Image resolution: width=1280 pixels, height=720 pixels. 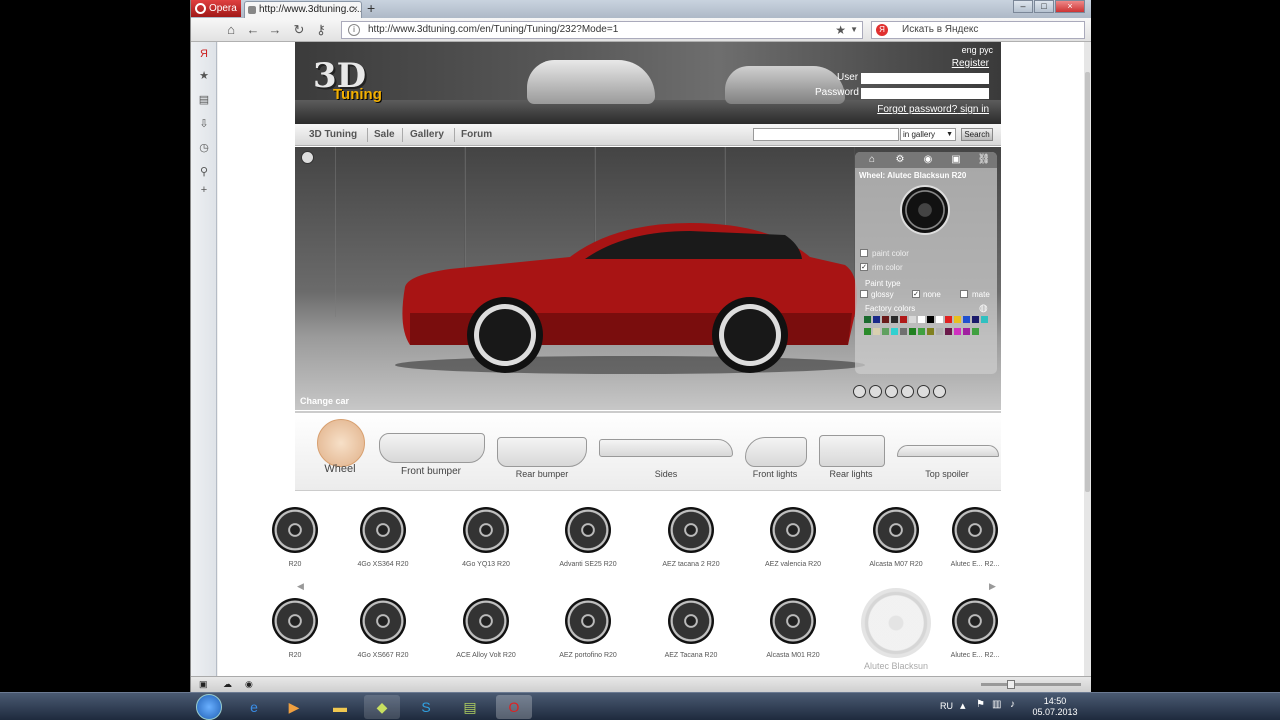 What do you see at coordinates (925, 93) in the screenshot?
I see `password-input` at bounding box center [925, 93].